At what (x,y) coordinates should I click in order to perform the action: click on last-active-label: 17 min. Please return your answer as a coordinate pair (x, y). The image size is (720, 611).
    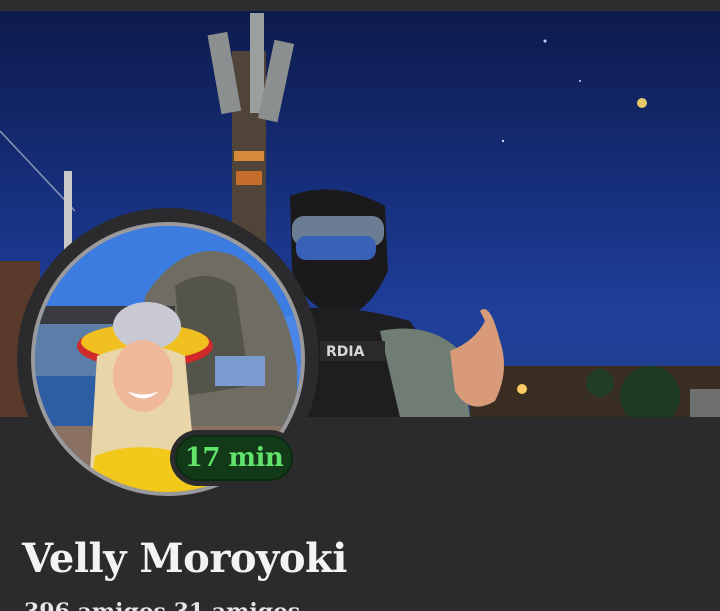
    Looking at the image, I should click on (234, 458).